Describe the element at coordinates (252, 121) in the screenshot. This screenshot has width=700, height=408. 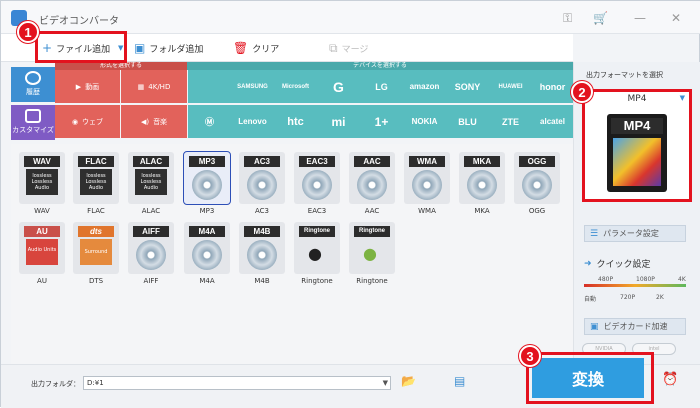
I see `device-lenovo: Lenovo` at that location.